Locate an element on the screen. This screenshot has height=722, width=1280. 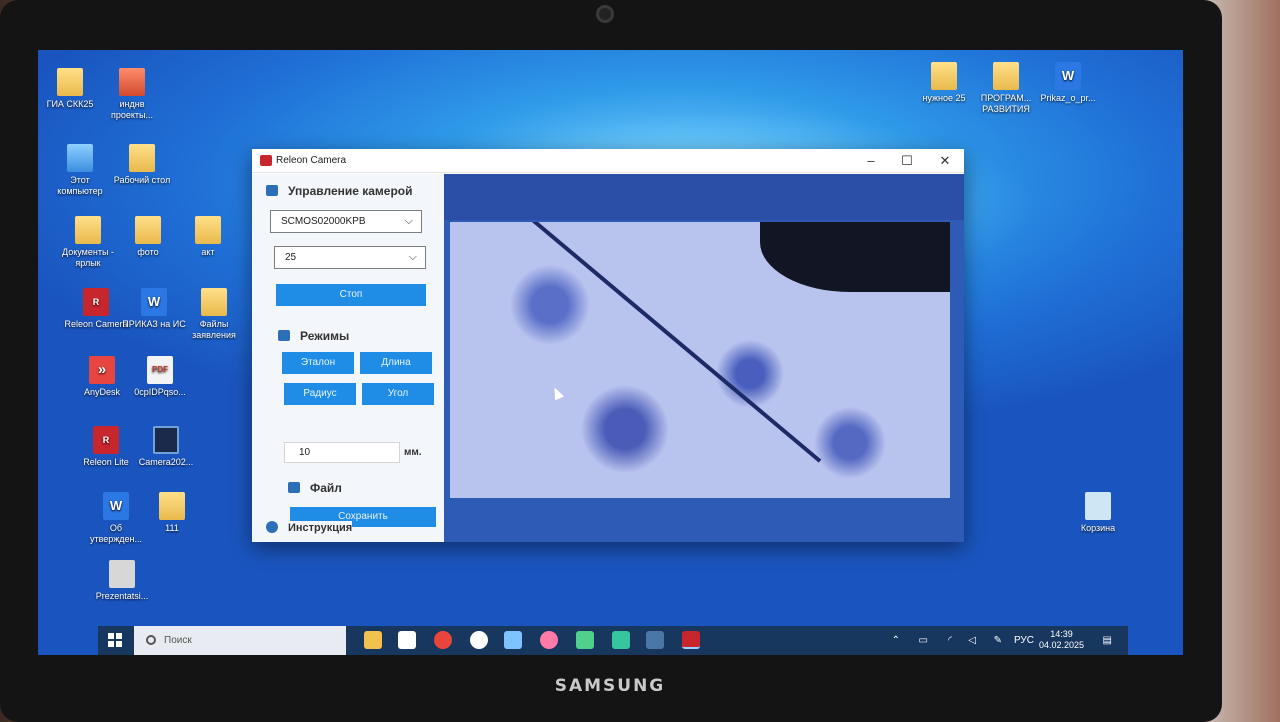
window-titlebar: Releon Camera – ☐ ✕ is located at coordinates (608, 161).